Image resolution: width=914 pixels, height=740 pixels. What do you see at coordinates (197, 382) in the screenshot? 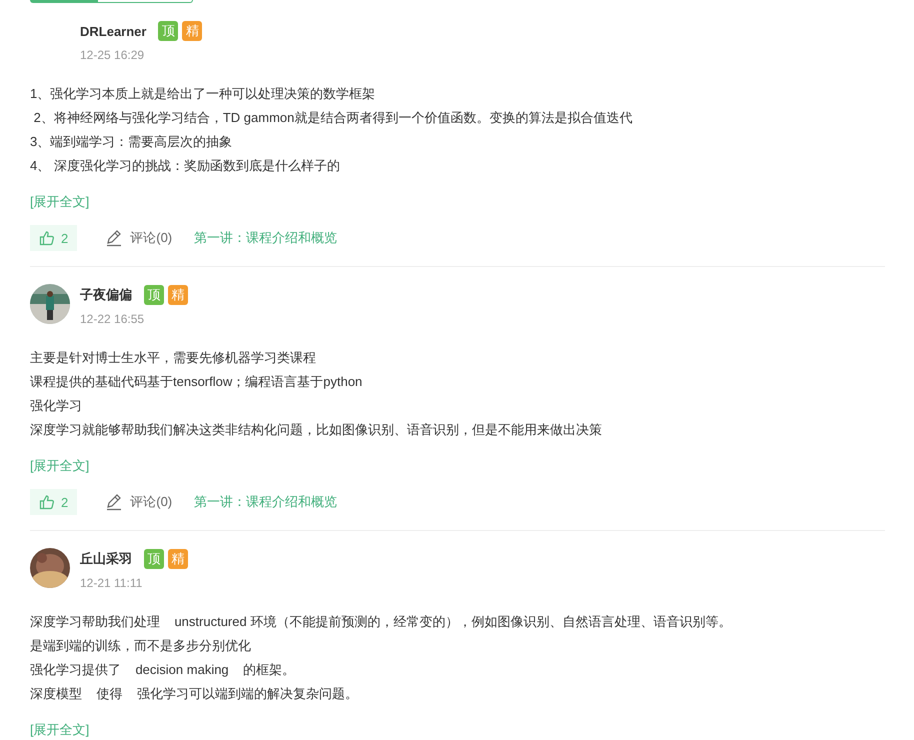
I see `comment-text: 课程提供的基础代码基于tensorflow；编程语言基于python` at bounding box center [197, 382].